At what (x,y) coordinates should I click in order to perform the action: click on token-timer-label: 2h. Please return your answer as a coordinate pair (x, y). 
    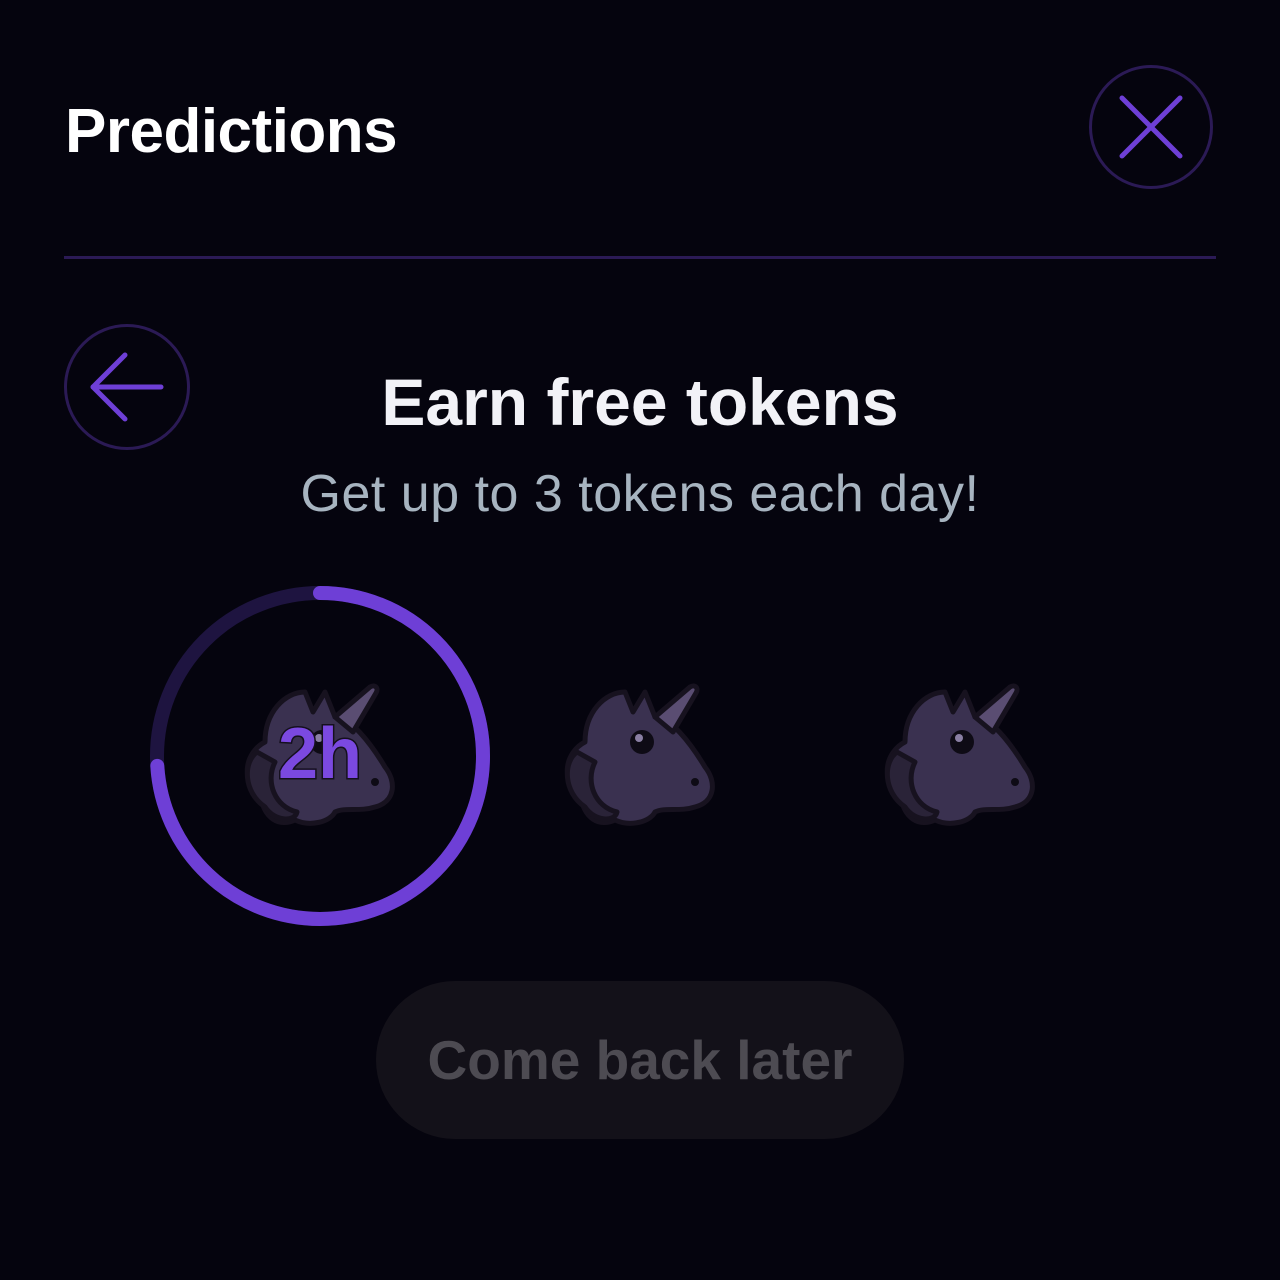
    Looking at the image, I should click on (319, 754).